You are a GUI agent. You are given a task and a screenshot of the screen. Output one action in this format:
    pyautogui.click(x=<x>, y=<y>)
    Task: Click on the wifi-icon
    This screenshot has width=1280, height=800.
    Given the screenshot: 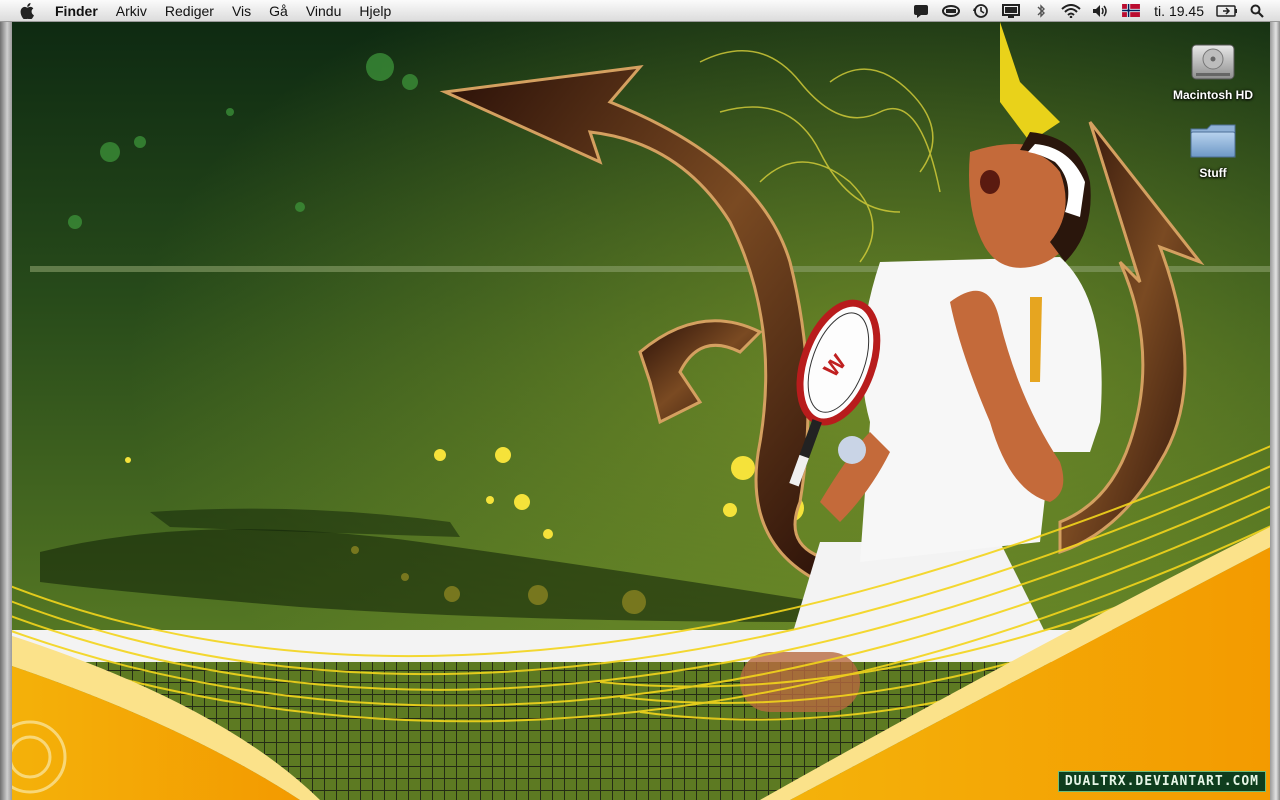 What is the action you would take?
    pyautogui.click(x=1071, y=11)
    